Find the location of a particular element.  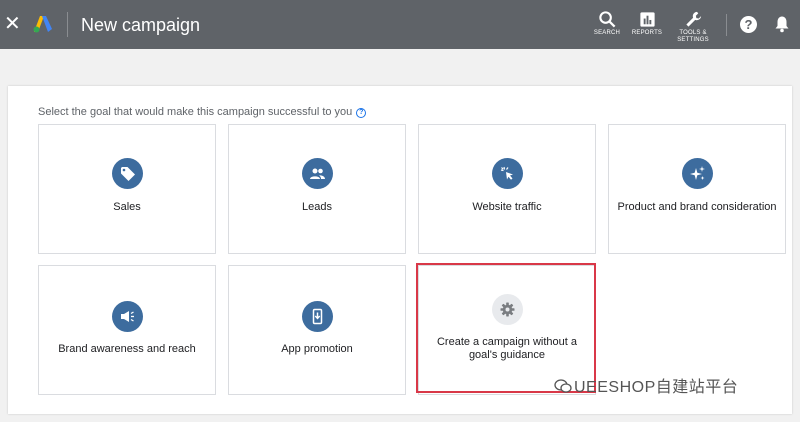

goal-card-app-promotion: App promotion is located at coordinates (317, 330).